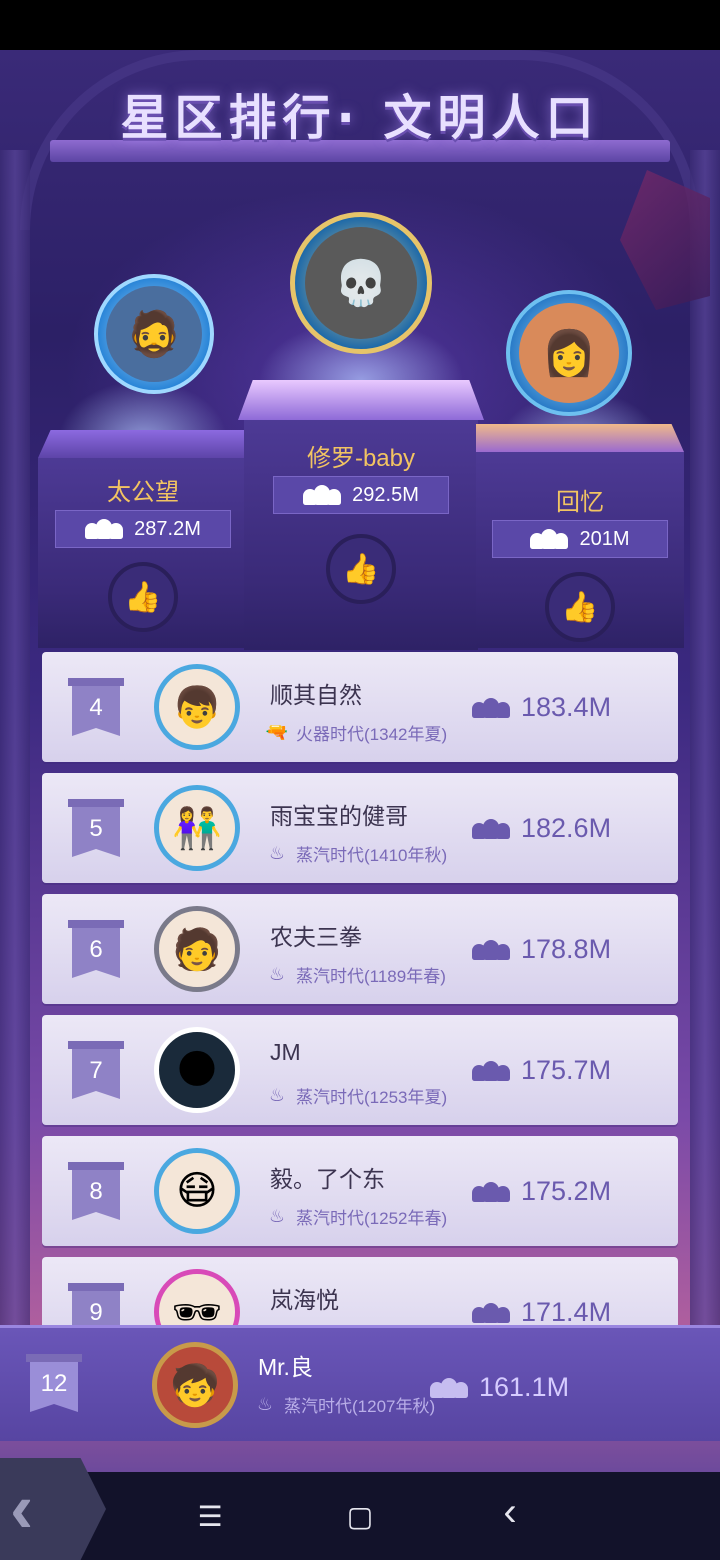 The image size is (720, 1560). Describe the element at coordinates (96, 707) in the screenshot. I see `rank-flag: 4` at that location.